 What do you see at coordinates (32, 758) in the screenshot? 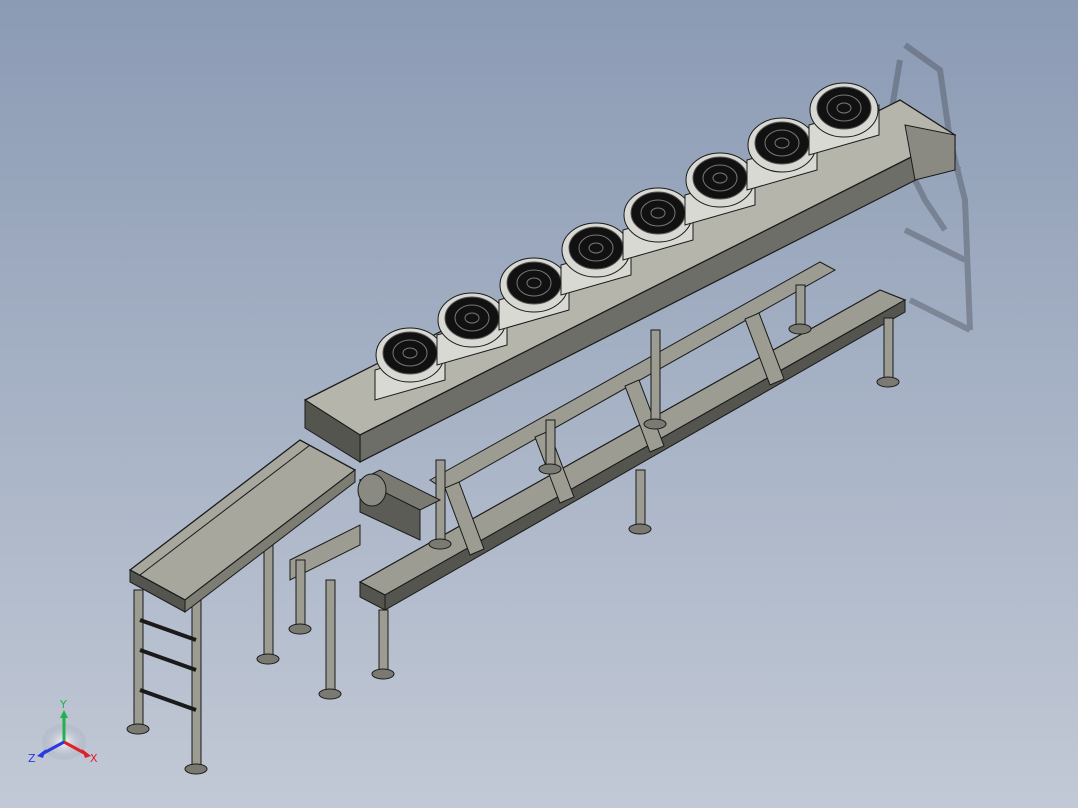
I see `z-axis-label: Z` at bounding box center [32, 758].